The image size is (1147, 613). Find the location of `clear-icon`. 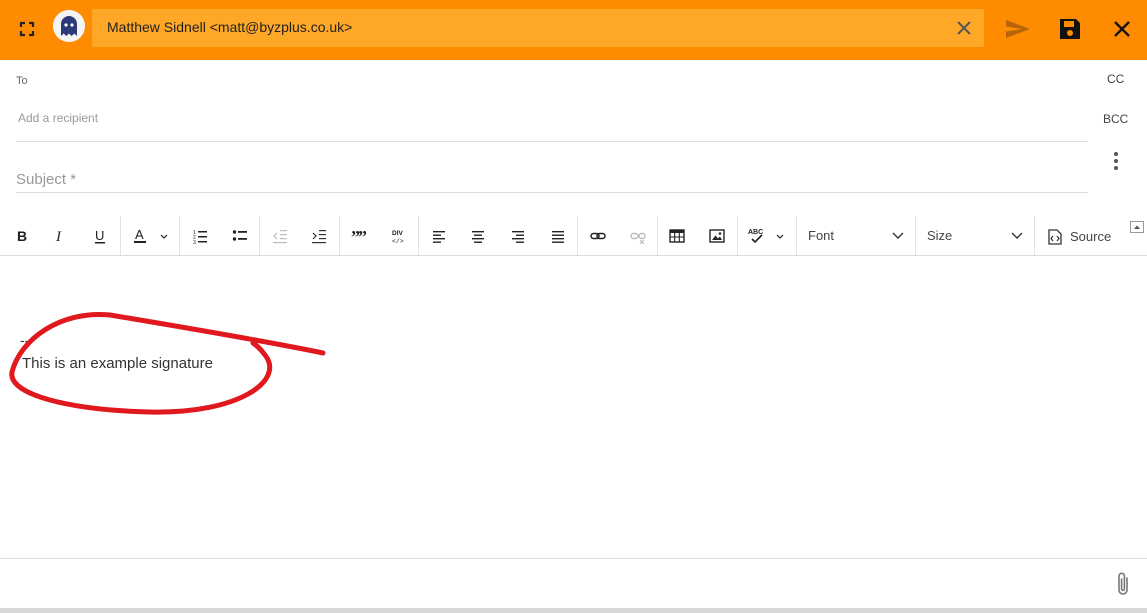

clear-icon is located at coordinates (964, 28).